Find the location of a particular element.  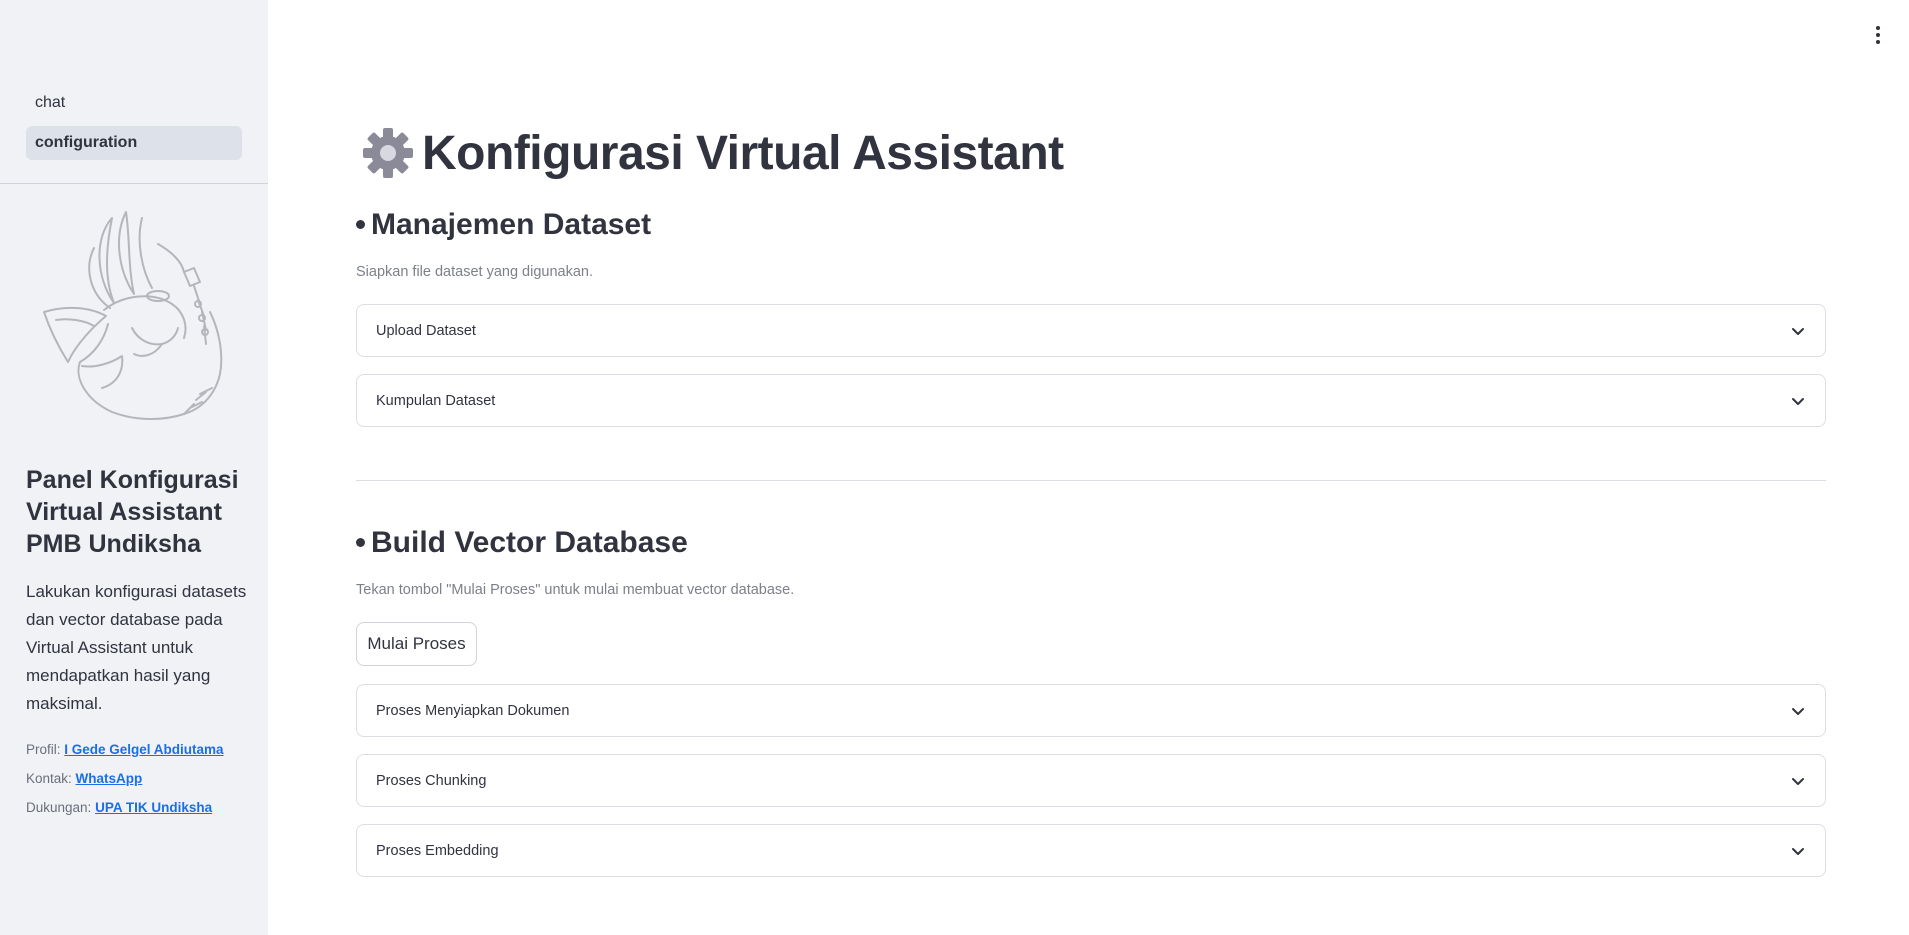

section-heading-dataset: Manajemen Dataset is located at coordinates (503, 225).